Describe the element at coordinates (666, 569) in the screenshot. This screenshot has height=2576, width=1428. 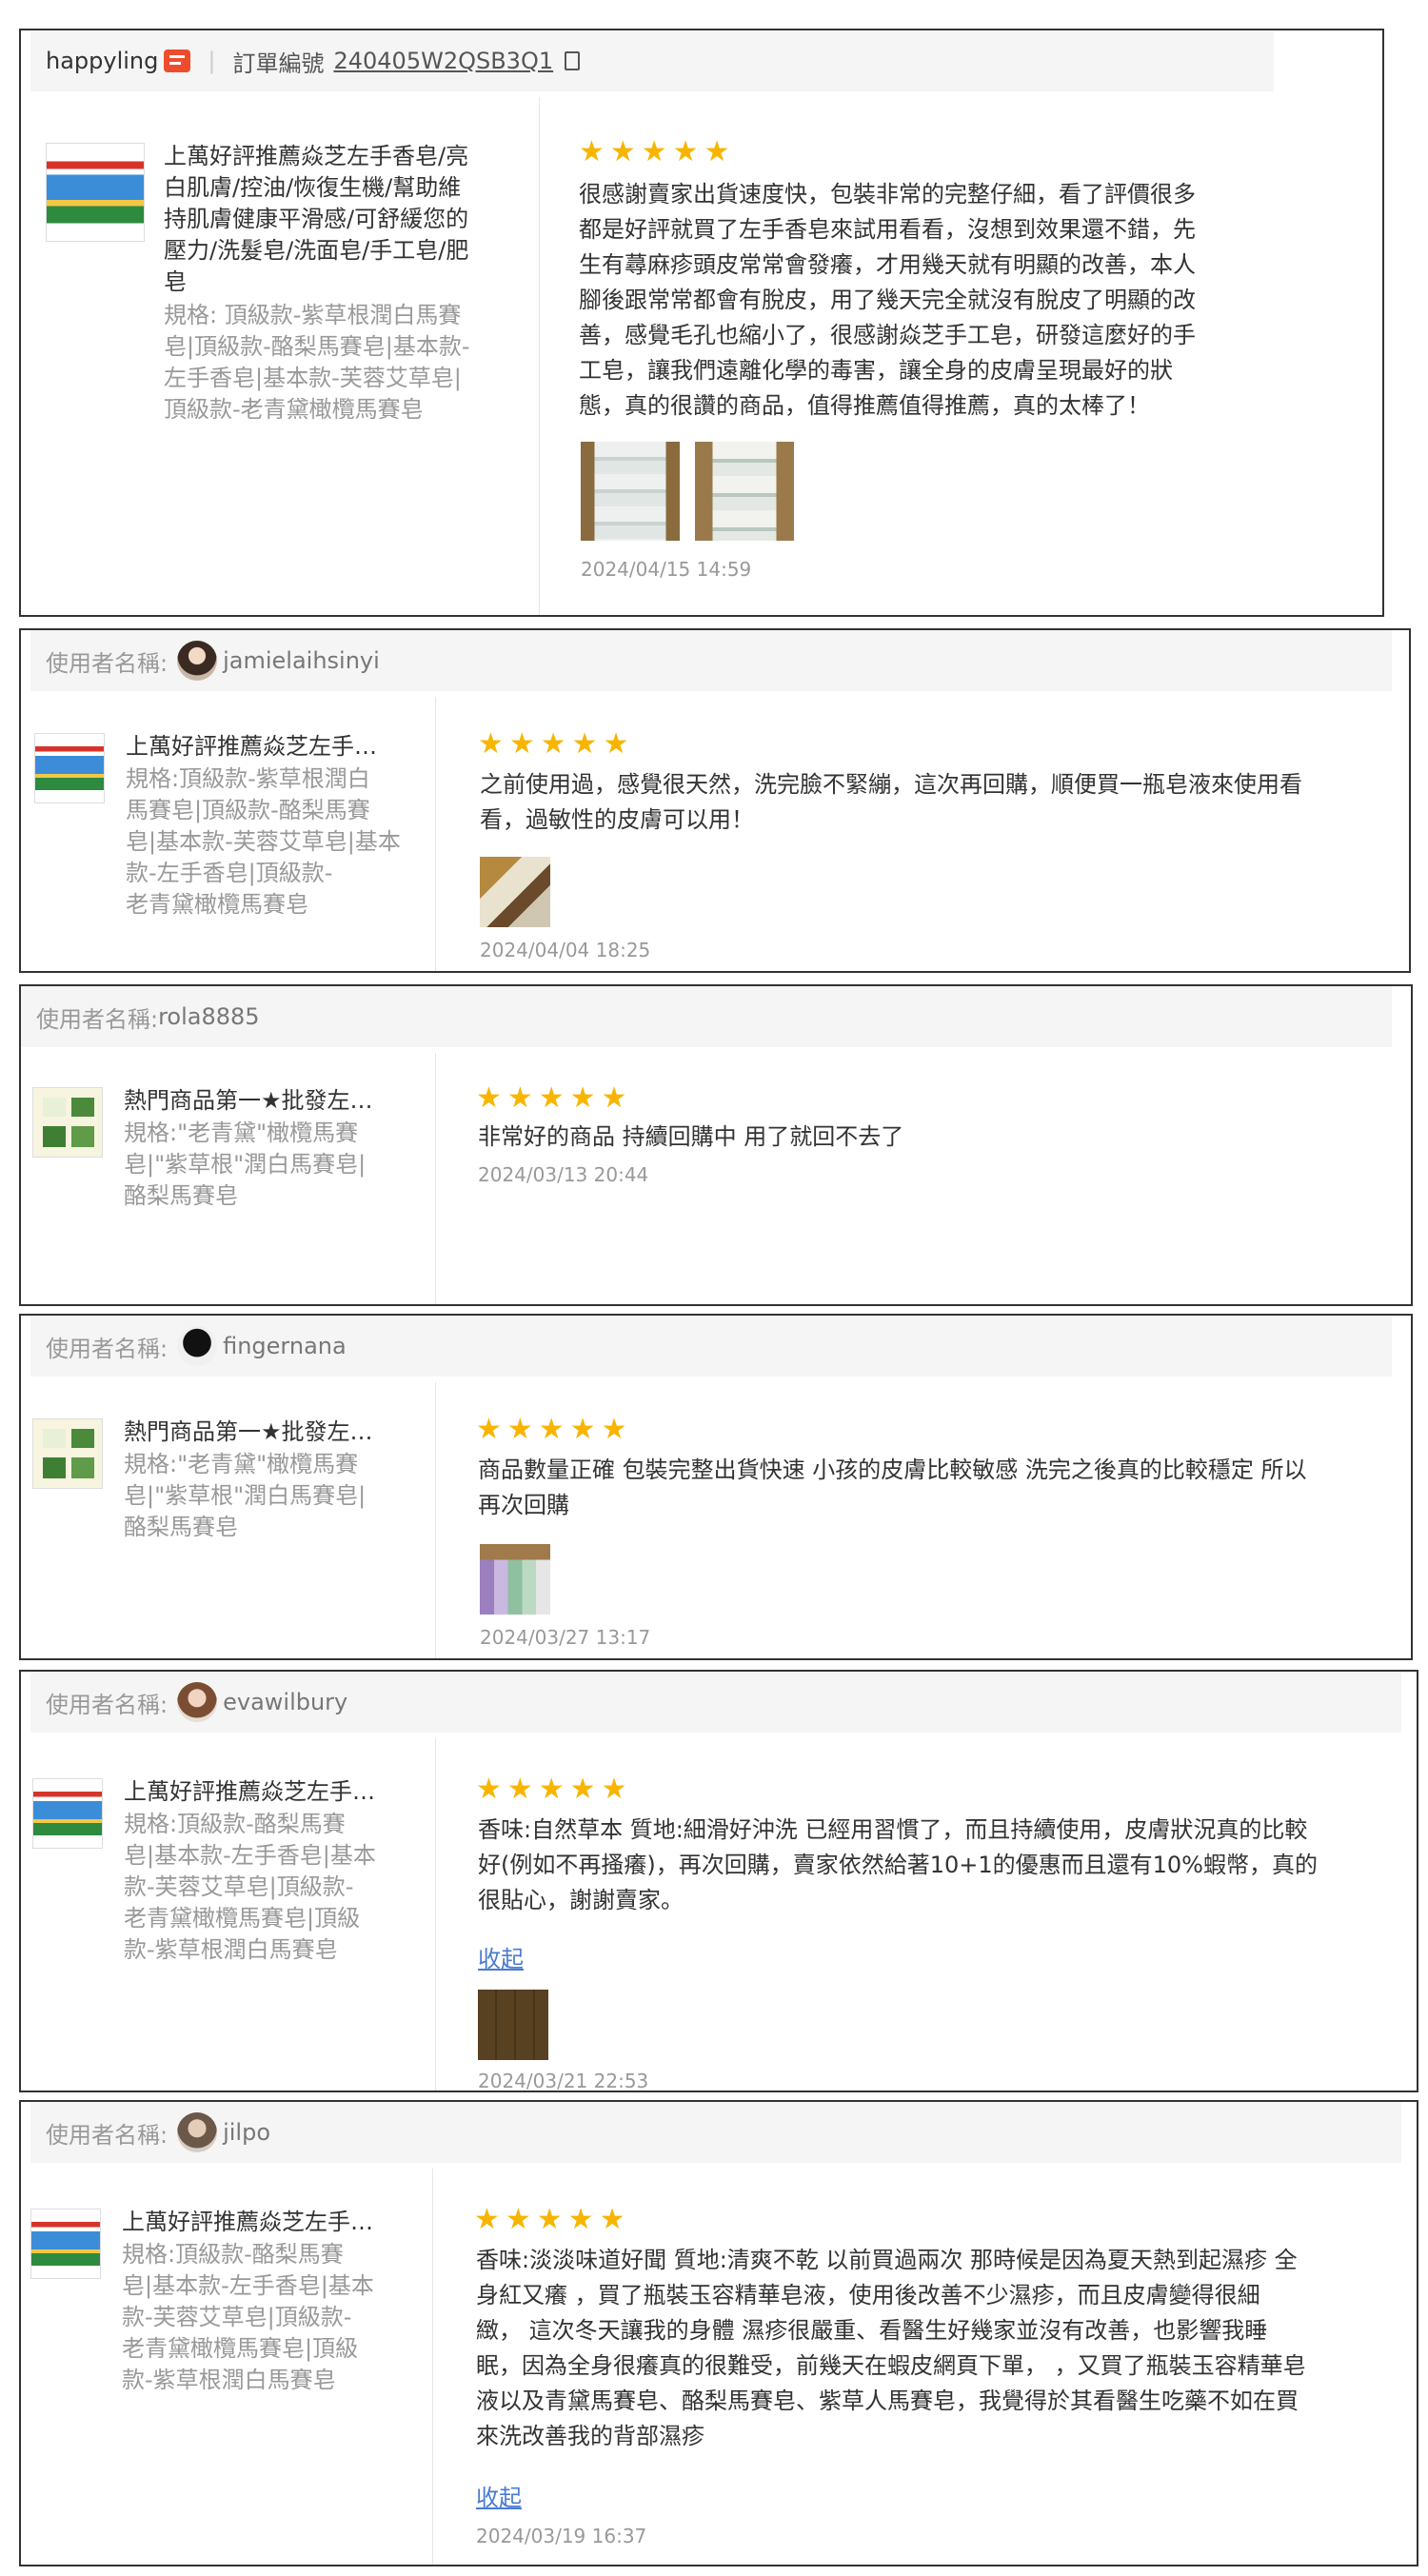
I see `review-date: 2024/04/15 14:59` at that location.